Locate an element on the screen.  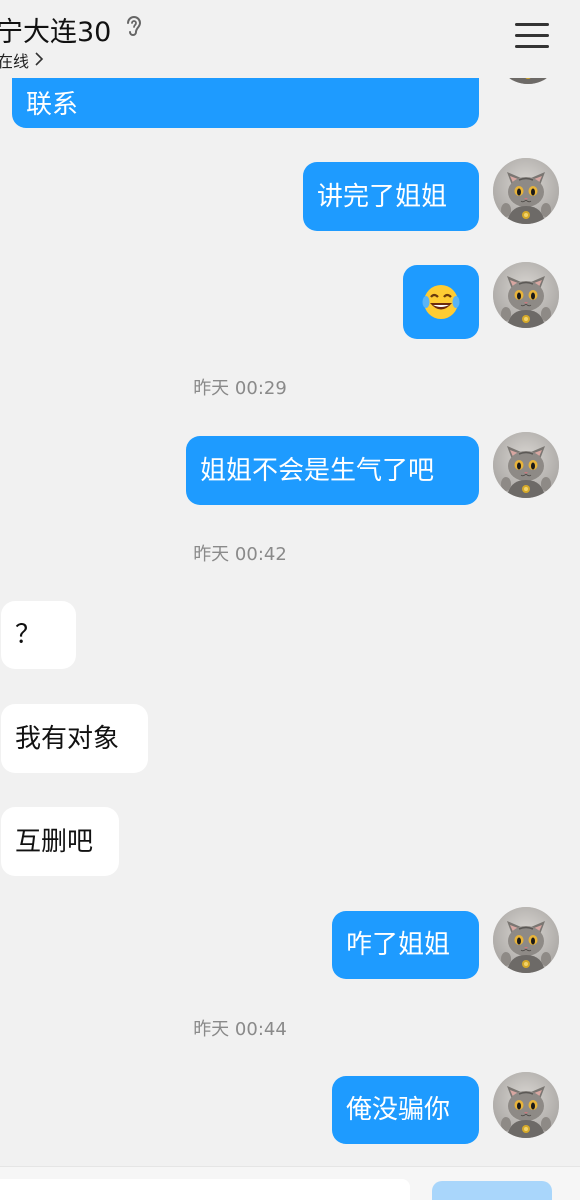
ear-icon is located at coordinates (134, 26).